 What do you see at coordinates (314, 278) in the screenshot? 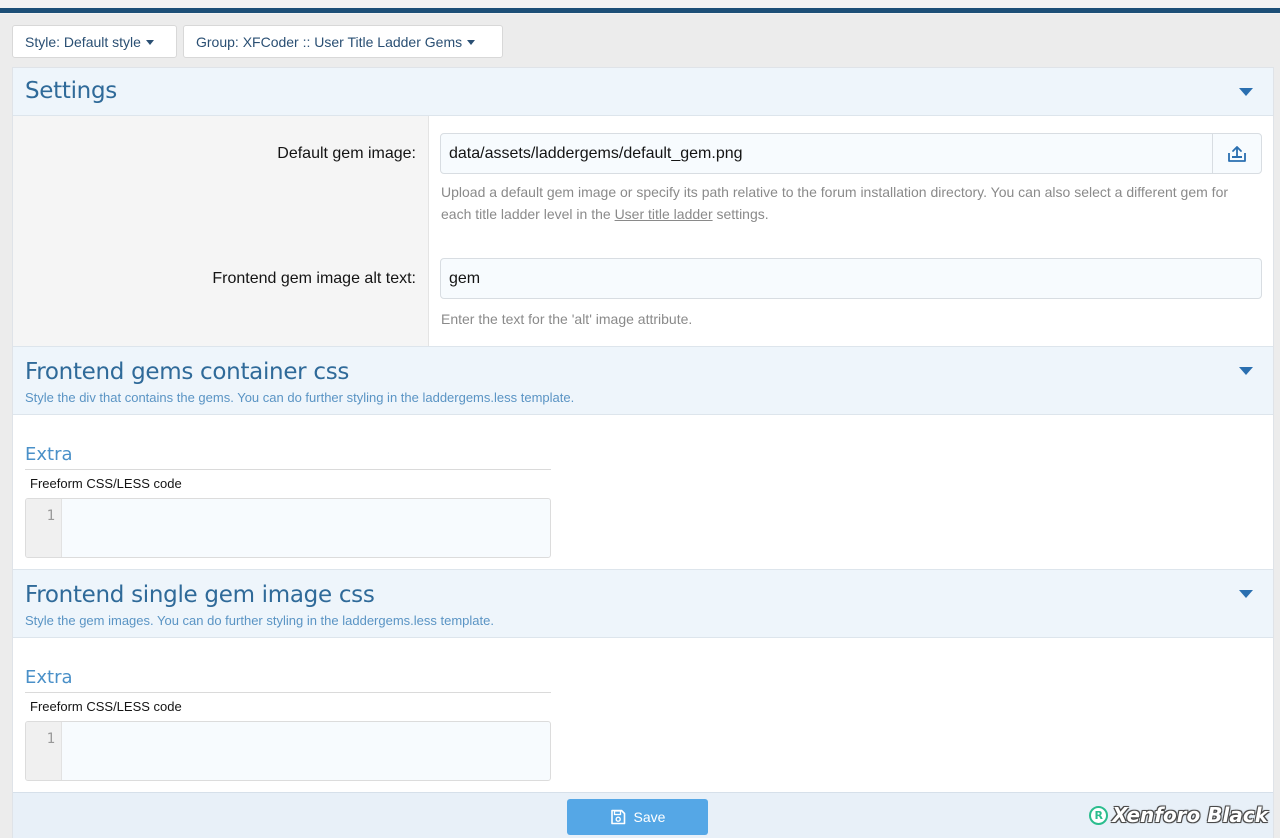
I see `alt-text-label: Frontend gem image alt text:` at bounding box center [314, 278].